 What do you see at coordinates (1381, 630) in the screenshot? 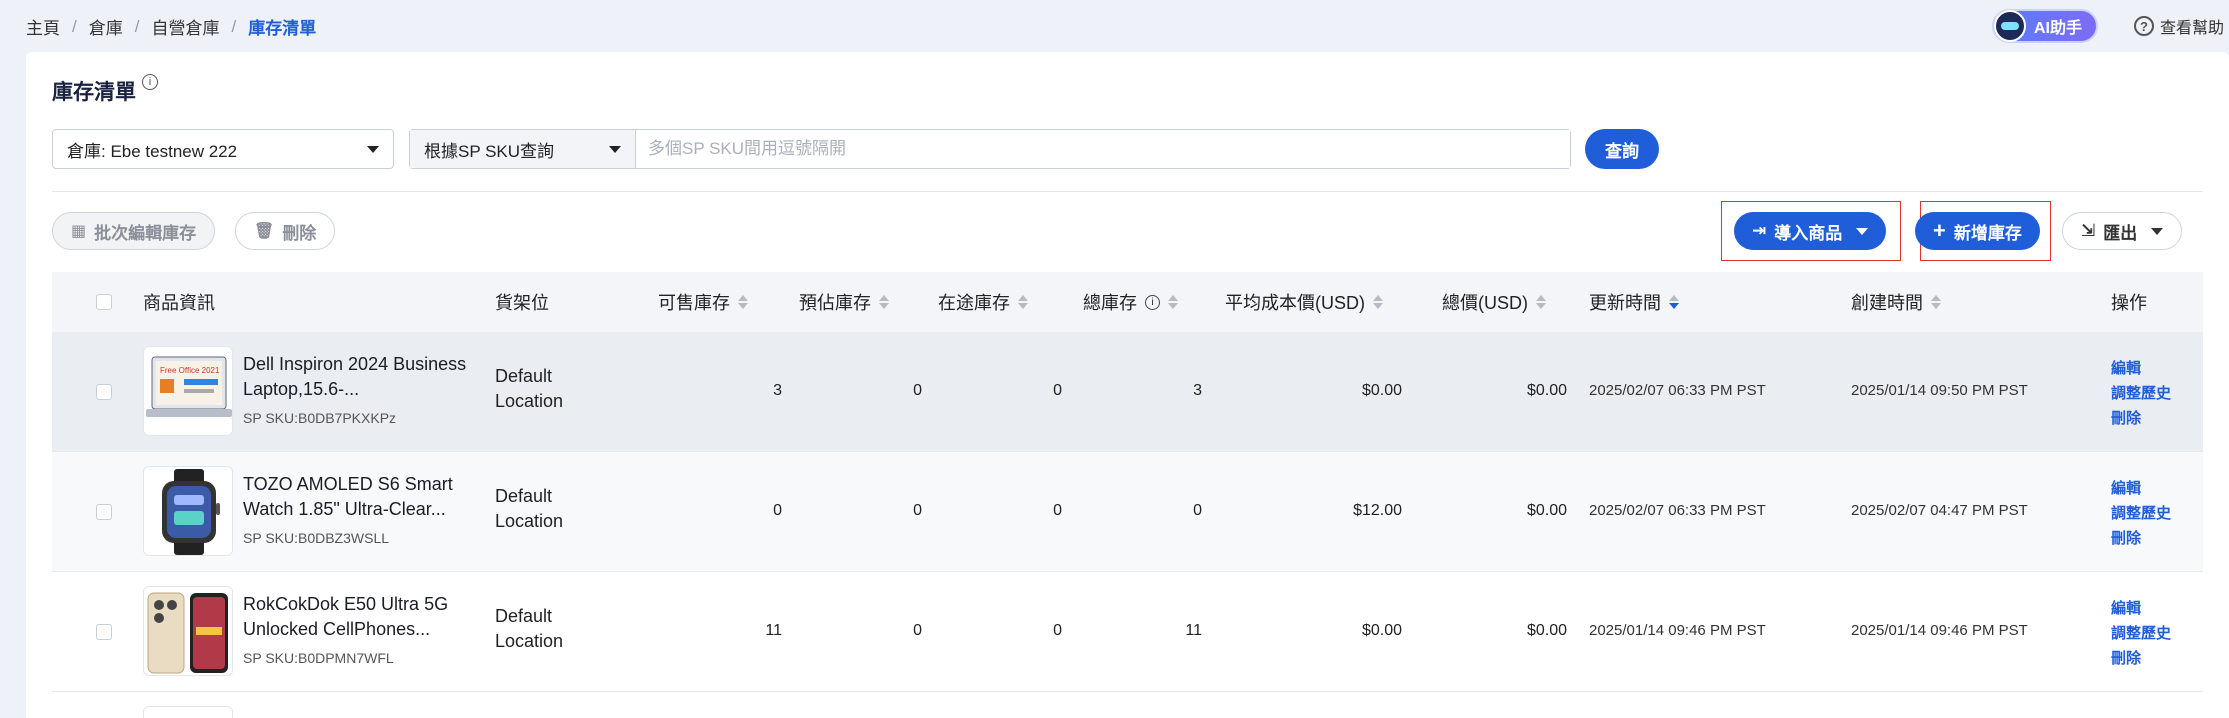
I see `avg-cost: $0.00` at bounding box center [1381, 630].